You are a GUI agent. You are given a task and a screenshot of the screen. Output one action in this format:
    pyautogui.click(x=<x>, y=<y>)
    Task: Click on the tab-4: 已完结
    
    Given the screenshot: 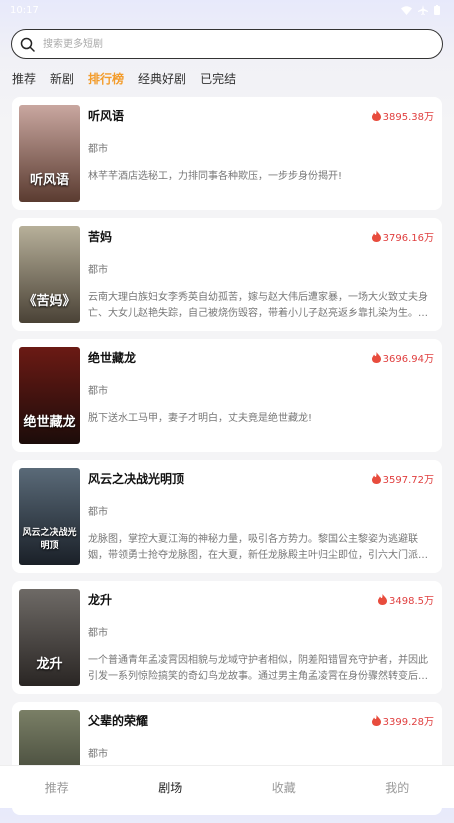 What is the action you would take?
    pyautogui.click(x=218, y=78)
    